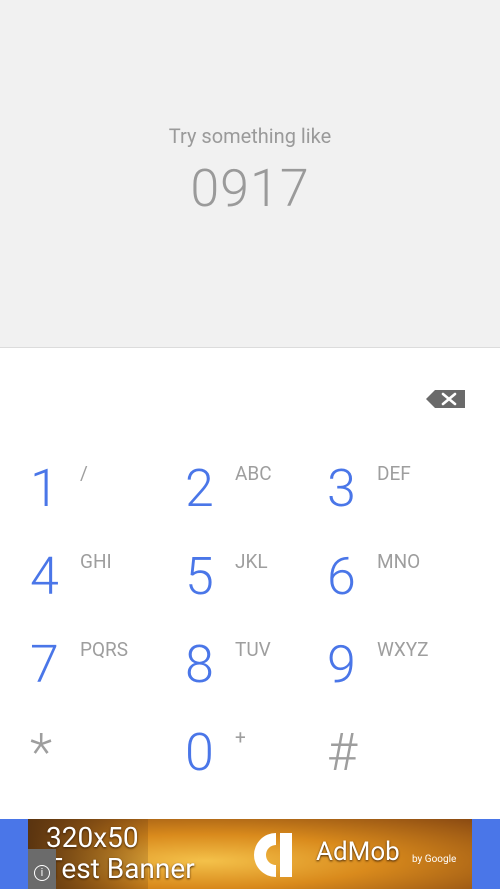  I want to click on key-letters: +, so click(240, 737).